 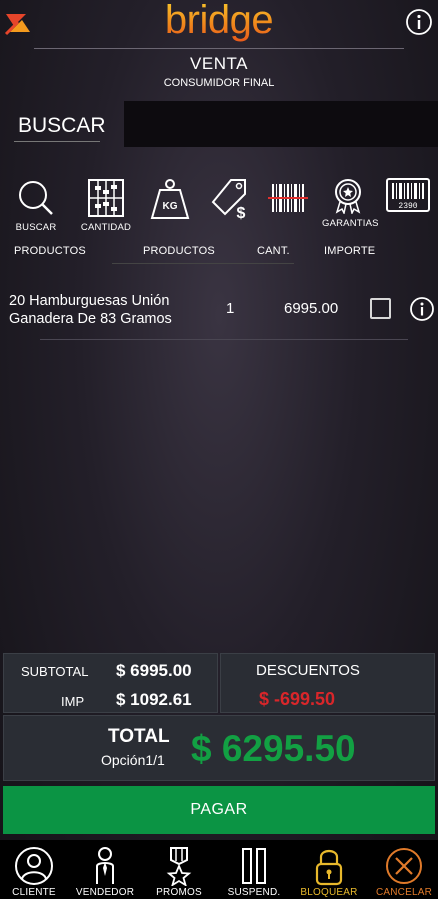 What do you see at coordinates (273, 748) in the screenshot?
I see `total-value: $ 6295.50` at bounding box center [273, 748].